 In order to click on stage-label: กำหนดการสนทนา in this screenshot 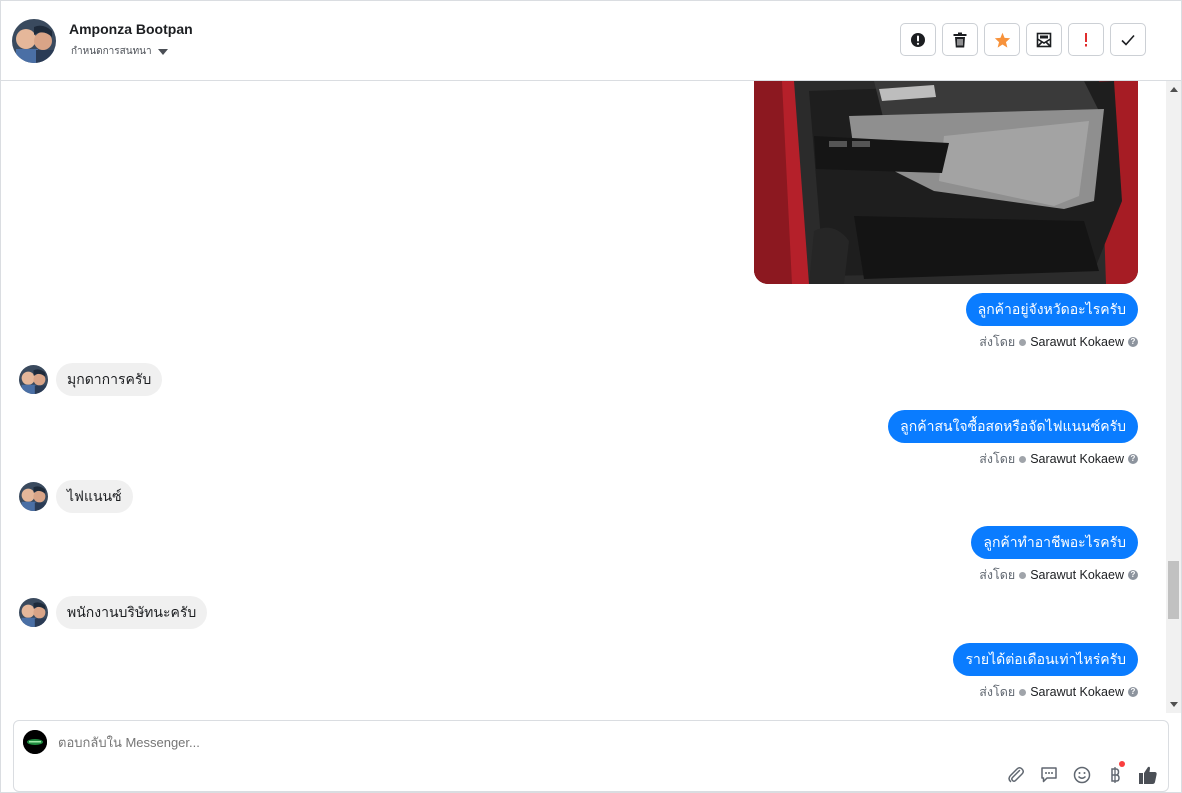, I will do `click(111, 51)`.